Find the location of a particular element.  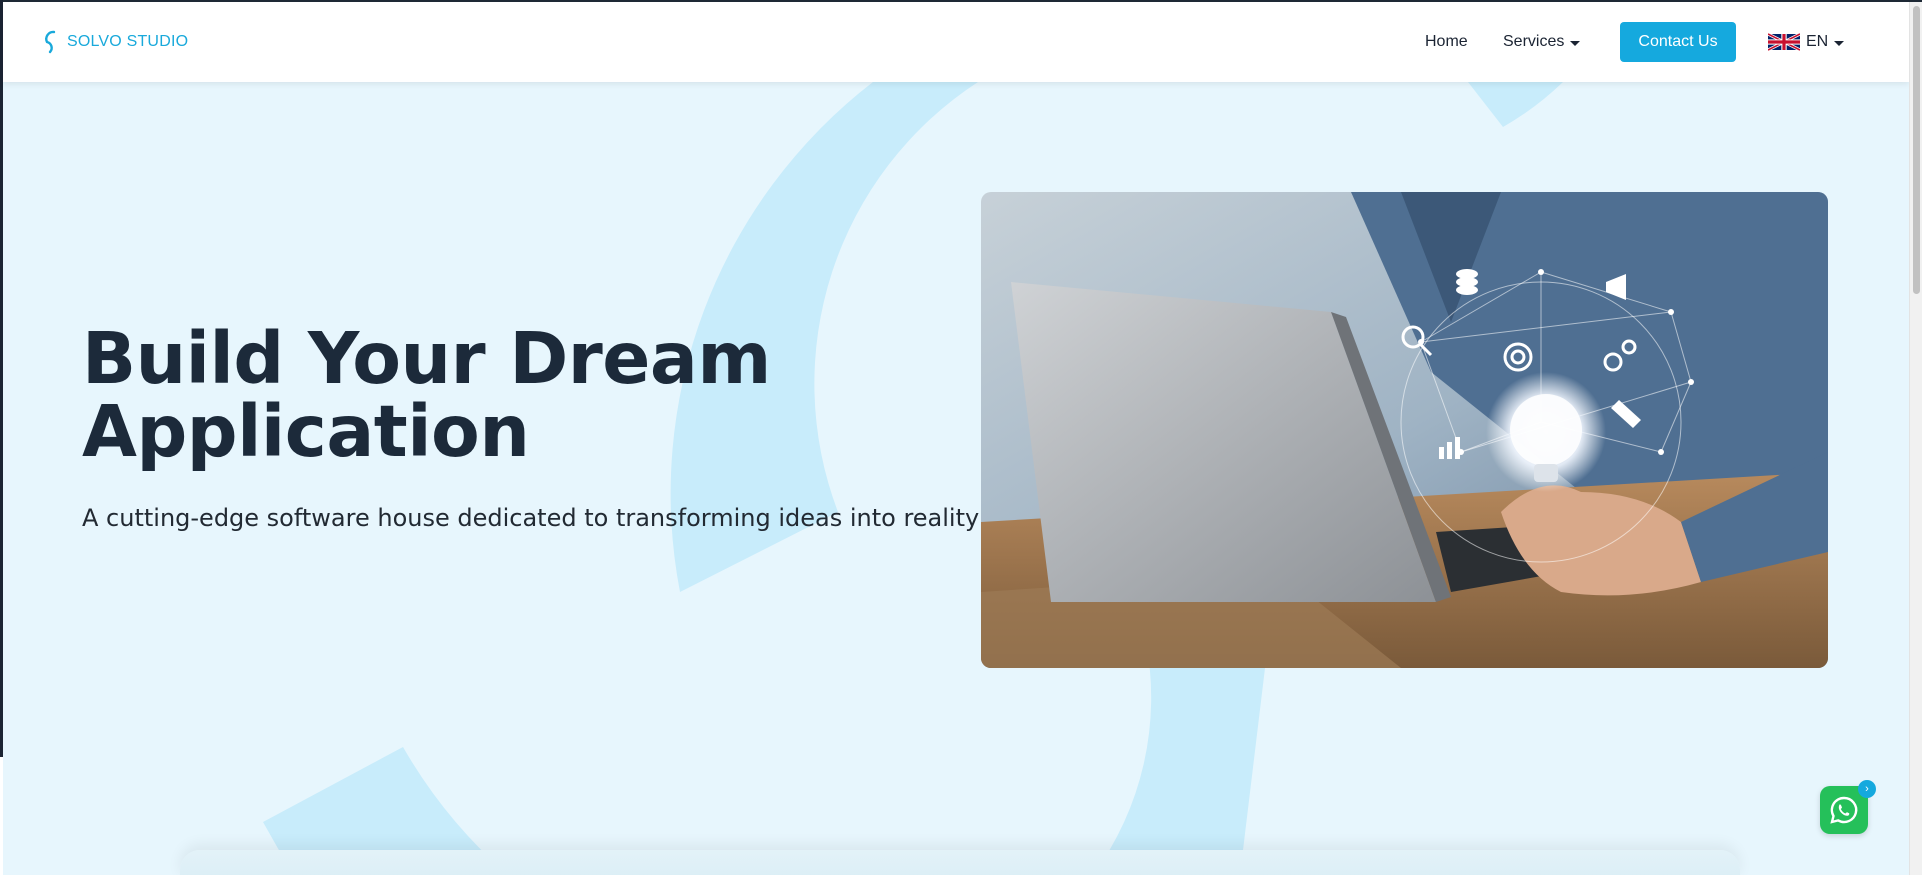

language-selector: EN is located at coordinates (1806, 42).